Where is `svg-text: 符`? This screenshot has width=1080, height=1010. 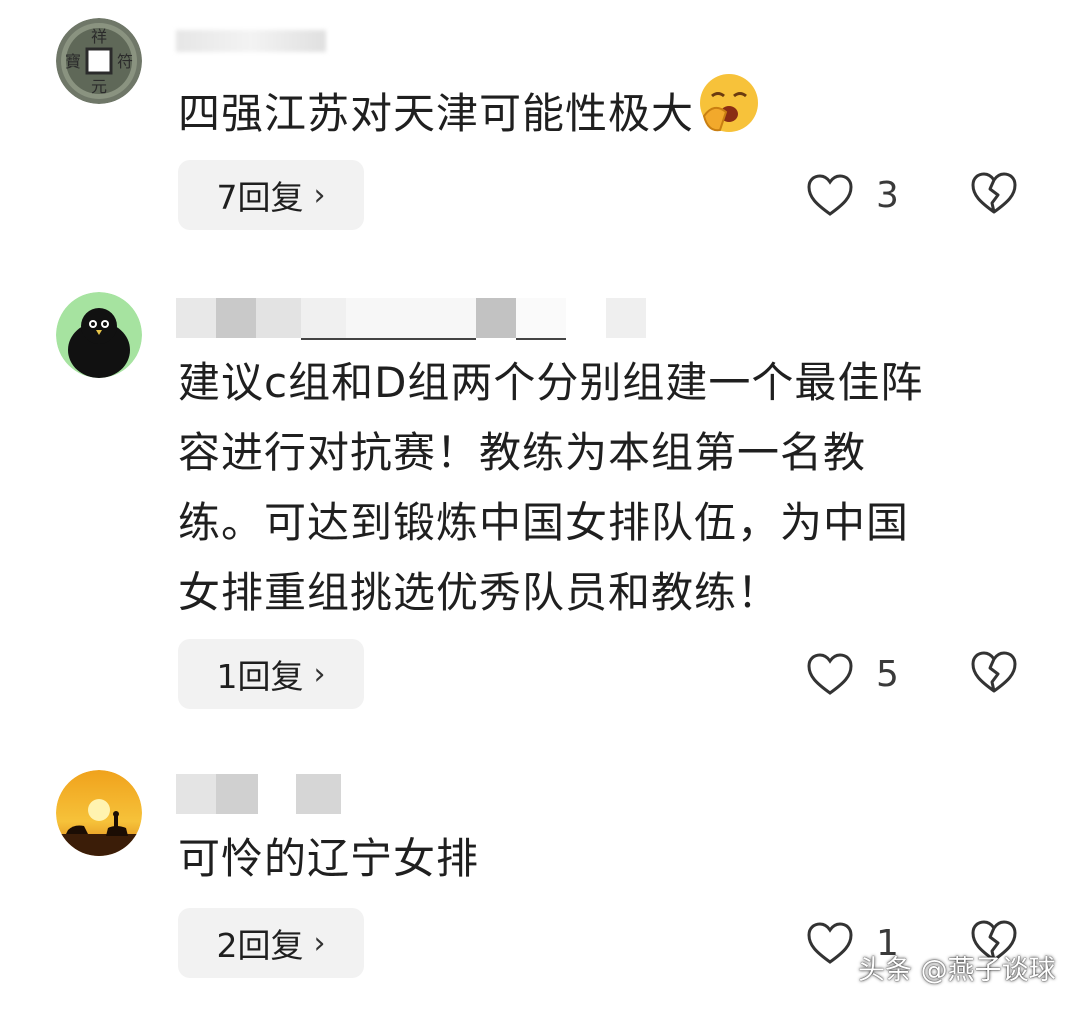
svg-text: 符 is located at coordinates (125, 61).